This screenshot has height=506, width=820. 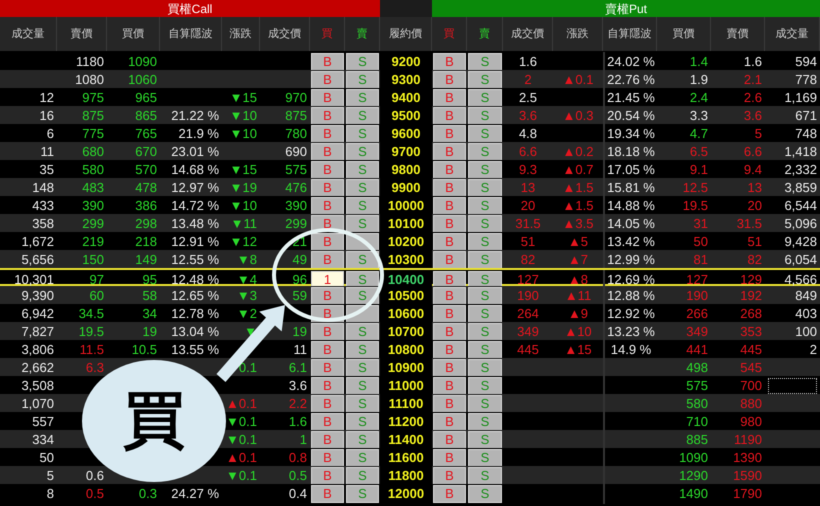 What do you see at coordinates (410, 259) in the screenshot?
I see `table-row: 5,656 150 149 12.55 % ▼8 49 B S 10300 B S 82 ▲7 12.99 % 81 82 6,054` at bounding box center [410, 259].